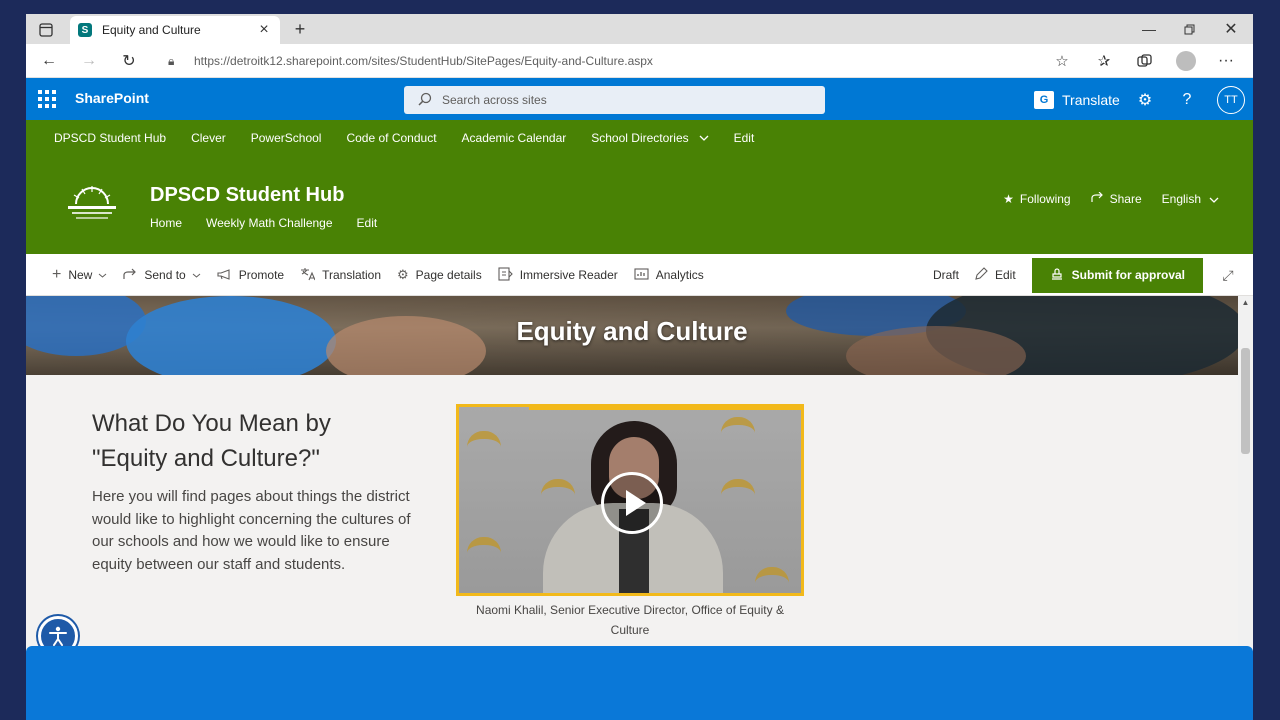 The width and height of the screenshot is (1280, 720). Describe the element at coordinates (391, 138) in the screenshot. I see `hub-nav-code-of-conduct: Code of Conduct` at that location.